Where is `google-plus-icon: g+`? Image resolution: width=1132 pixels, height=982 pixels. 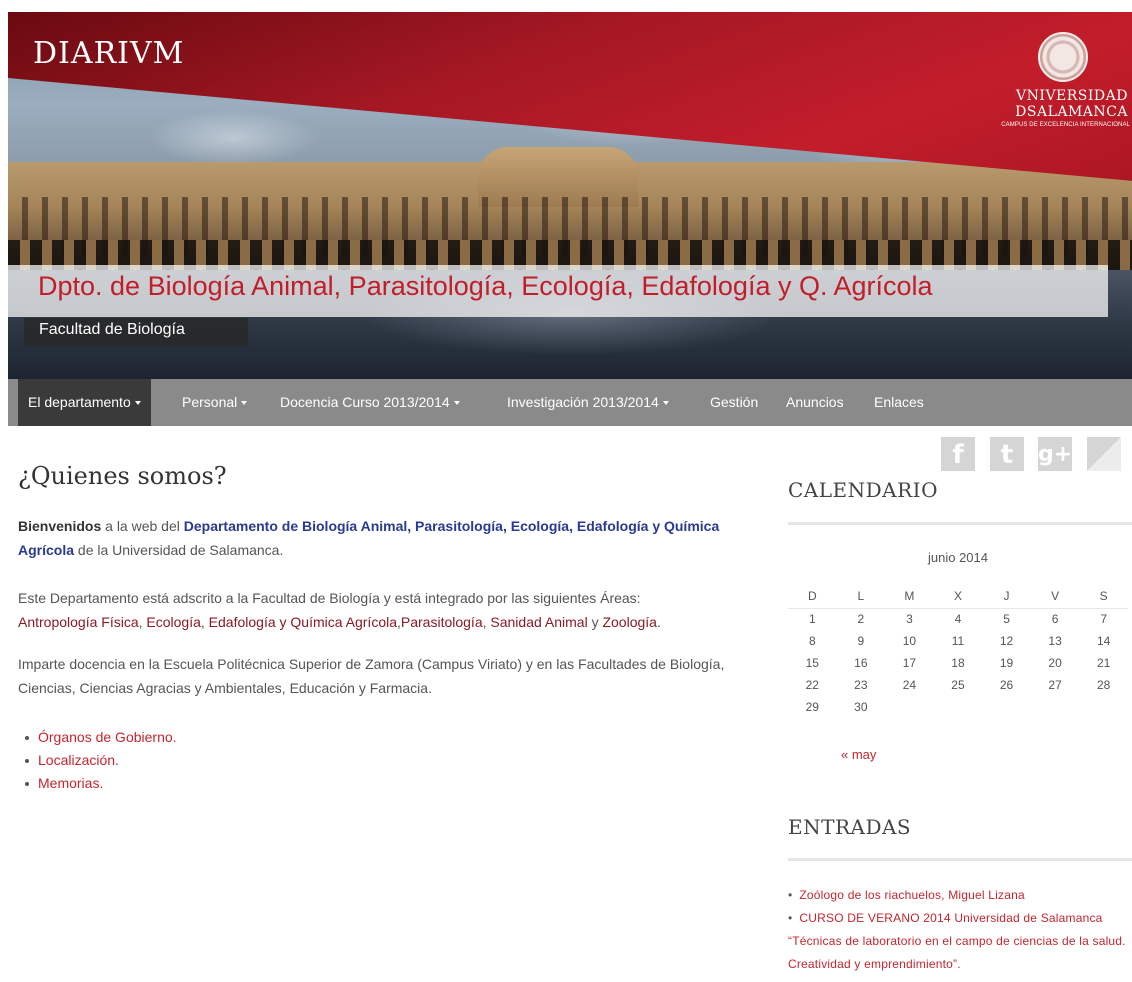
google-plus-icon: g+ is located at coordinates (1055, 454).